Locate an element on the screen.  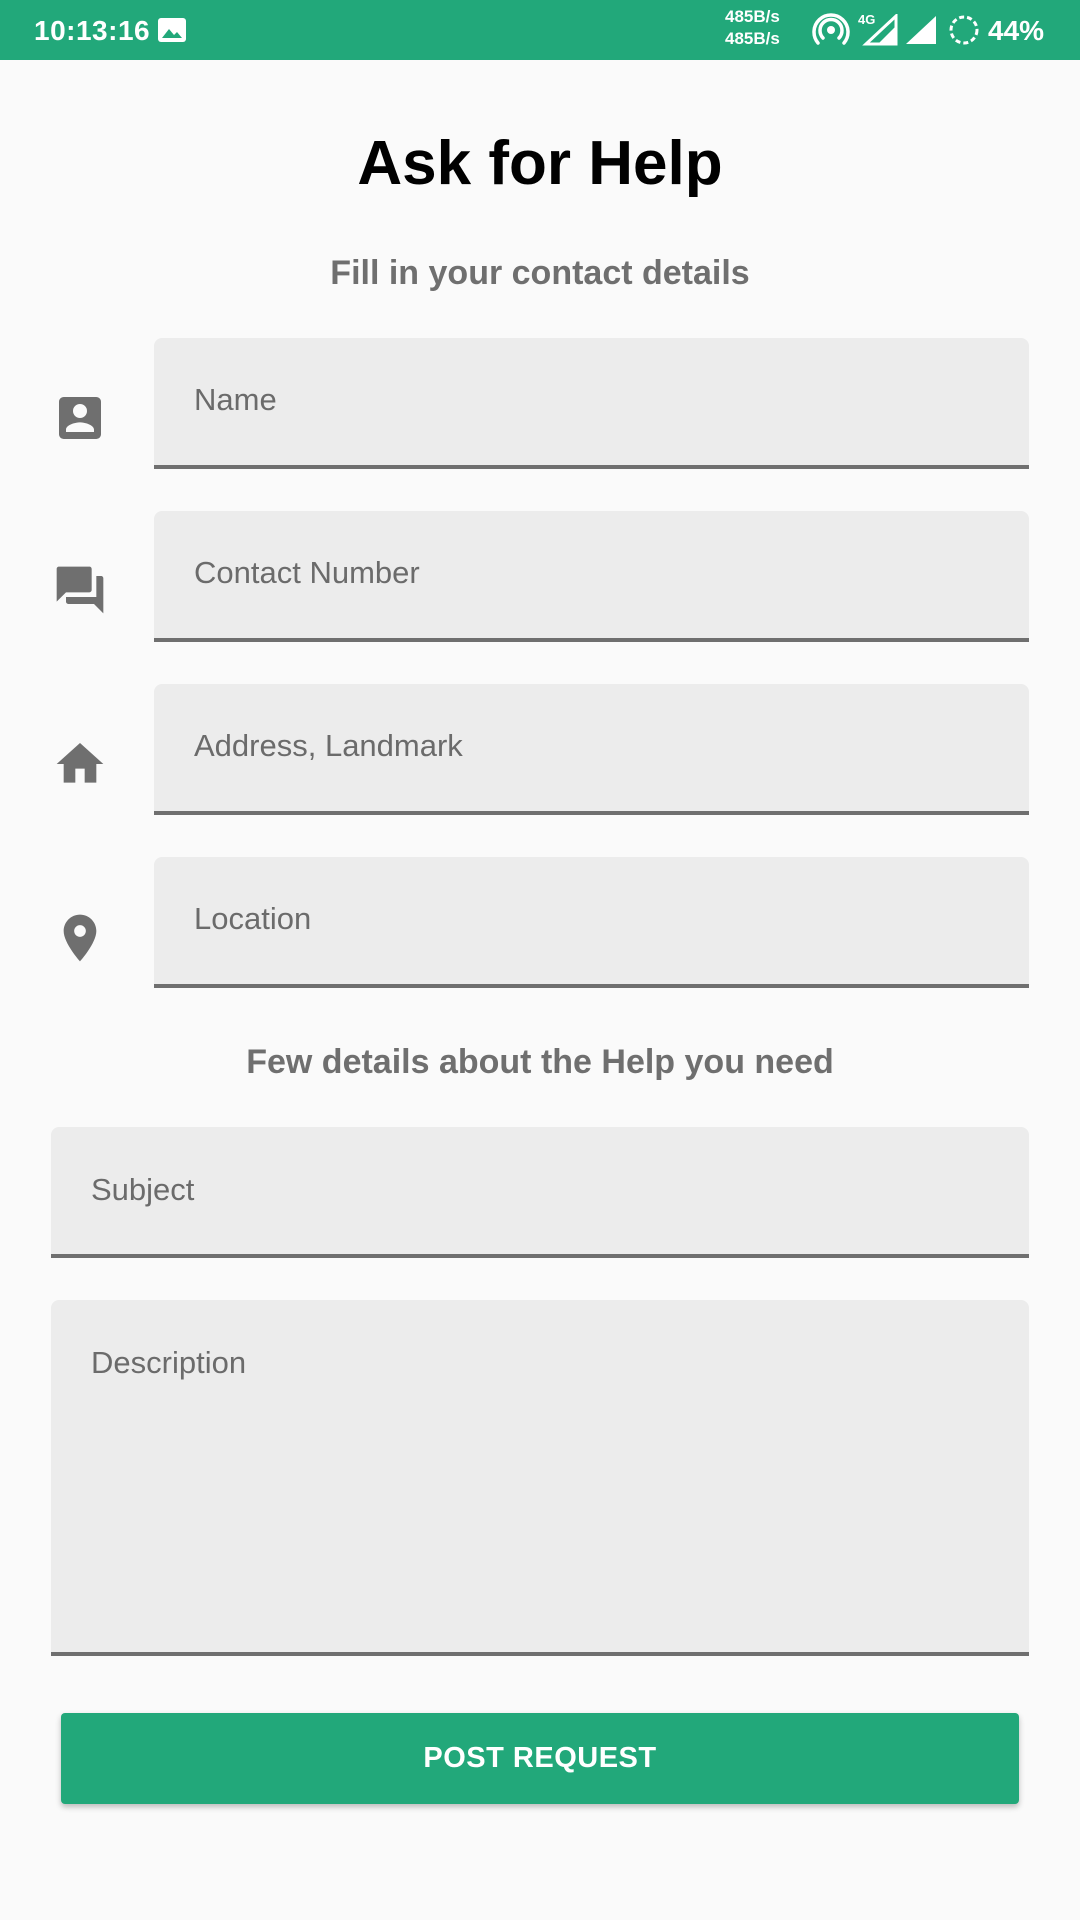
location-field-label: Location is located at coordinates (253, 918).